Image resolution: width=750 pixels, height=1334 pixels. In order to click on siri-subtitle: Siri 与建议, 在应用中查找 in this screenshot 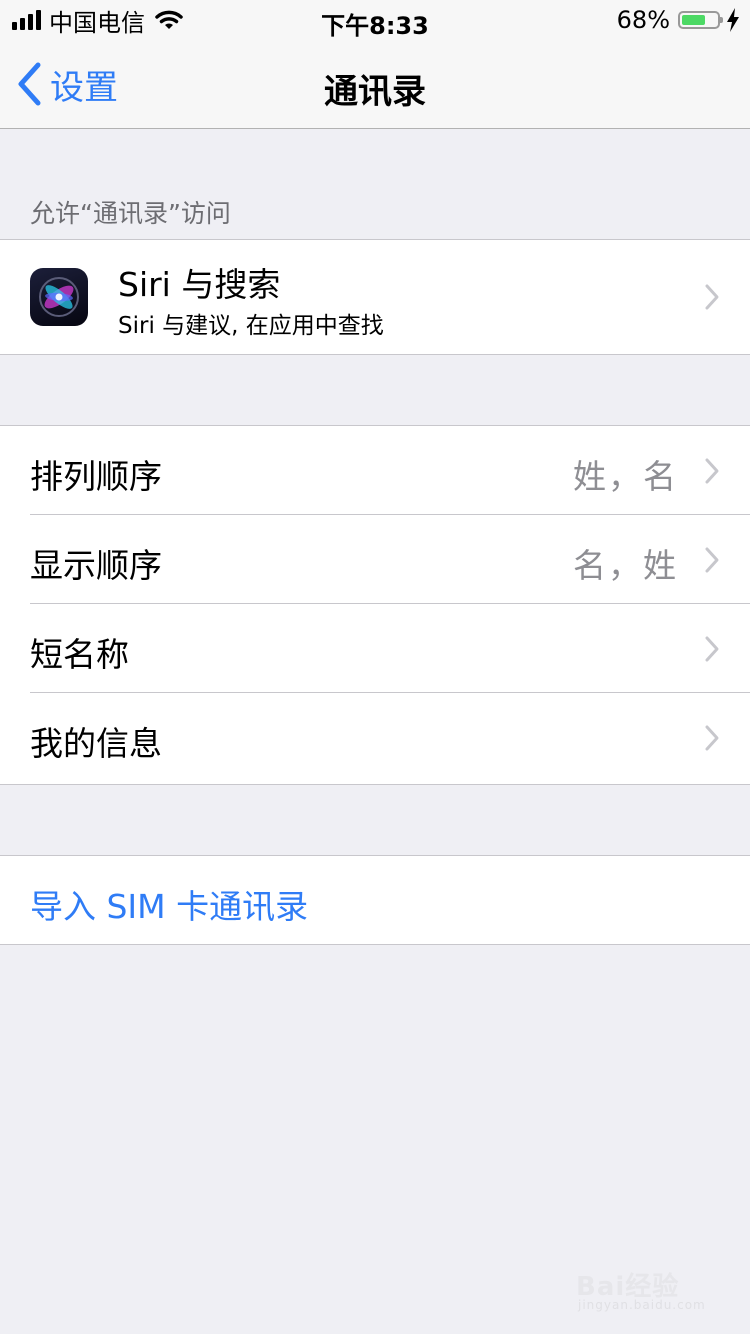, I will do `click(251, 326)`.